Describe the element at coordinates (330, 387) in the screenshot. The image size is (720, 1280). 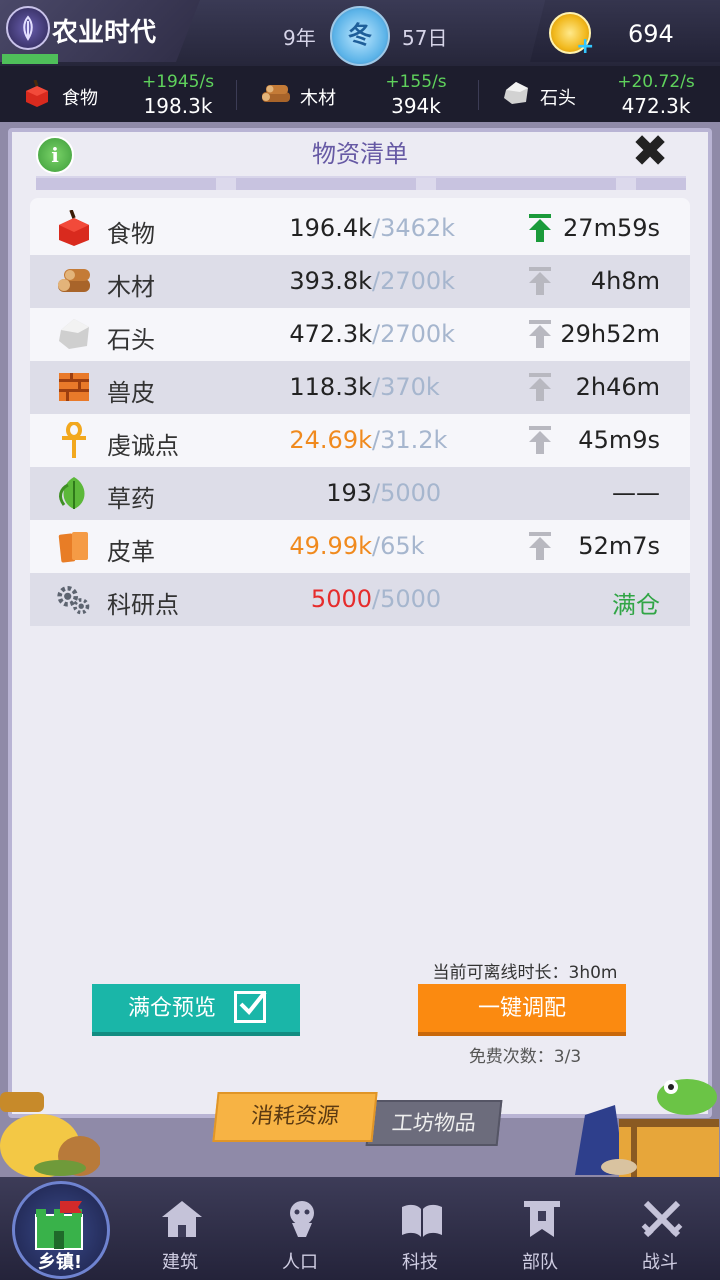
I see `item-current: 118.3k` at that location.